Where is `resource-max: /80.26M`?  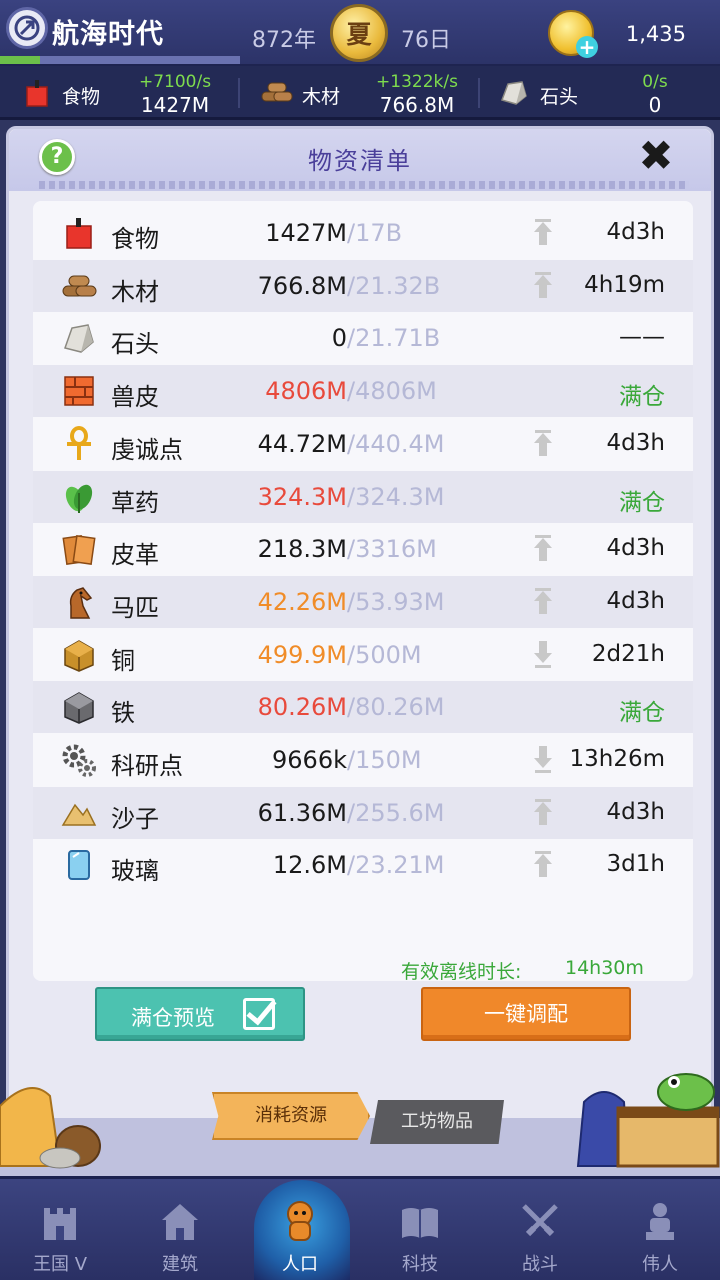 resource-max: /80.26M is located at coordinates (396, 707).